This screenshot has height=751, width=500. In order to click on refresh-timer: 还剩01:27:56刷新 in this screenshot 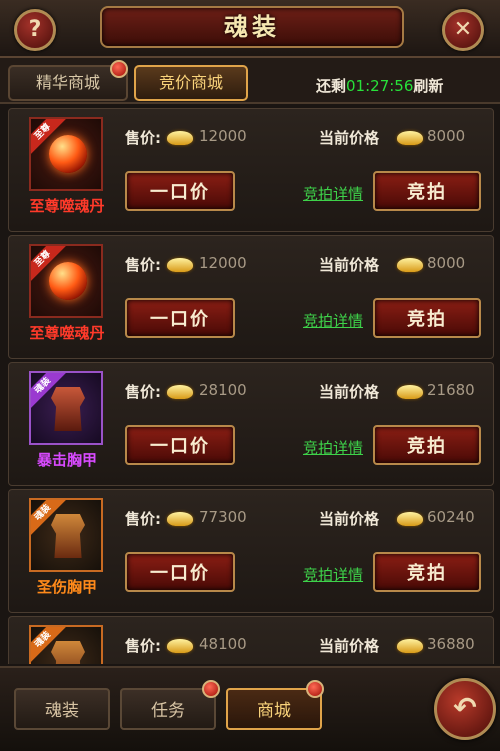, I will do `click(379, 85)`.